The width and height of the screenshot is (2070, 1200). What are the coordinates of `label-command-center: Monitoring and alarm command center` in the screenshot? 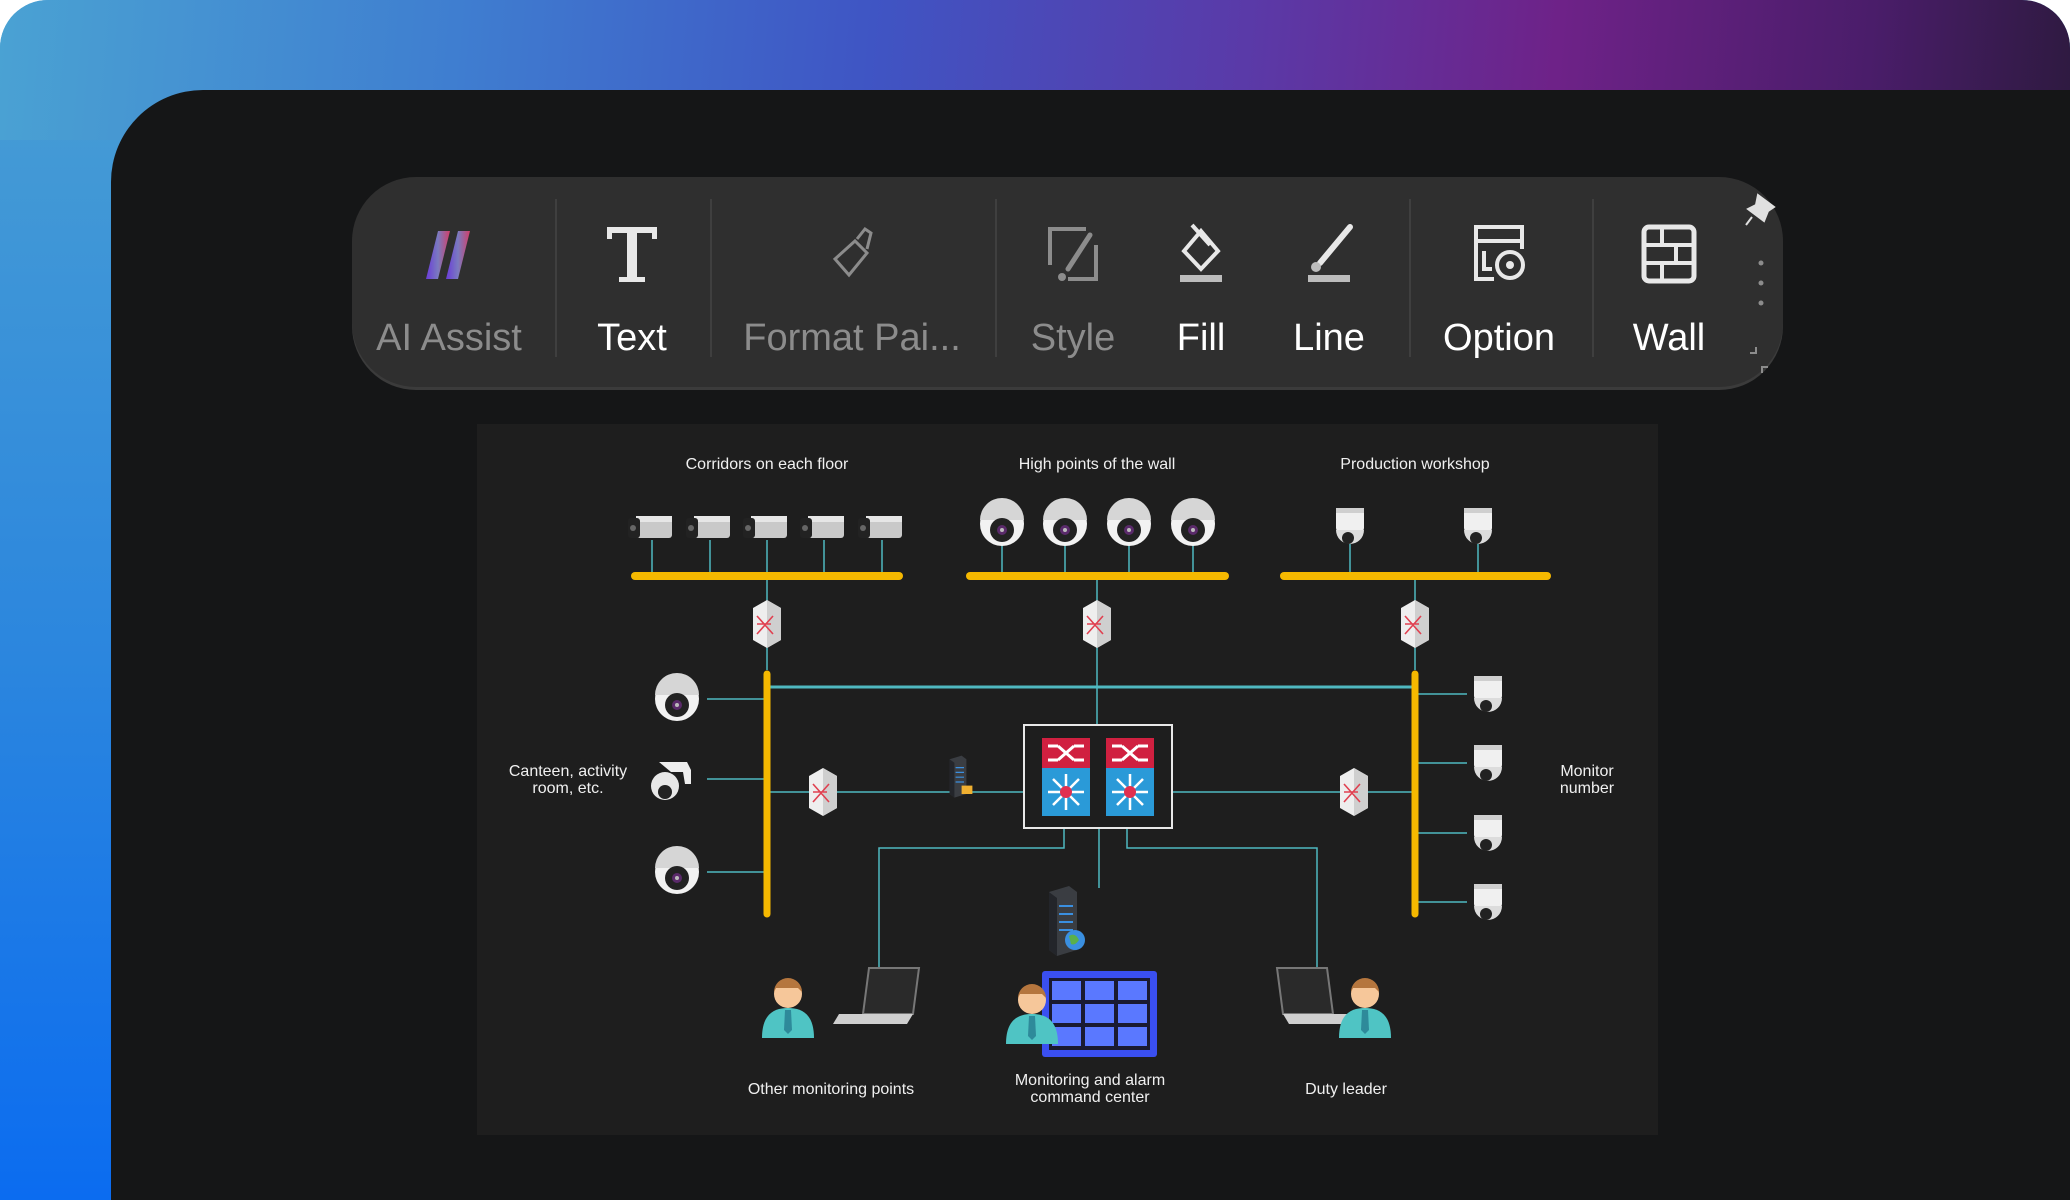 It's located at (1090, 1089).